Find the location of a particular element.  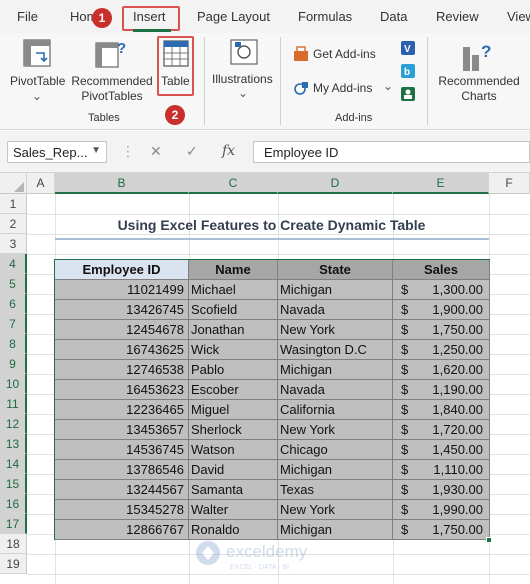

tab-page-layout: Page Layout is located at coordinates (233, 16).